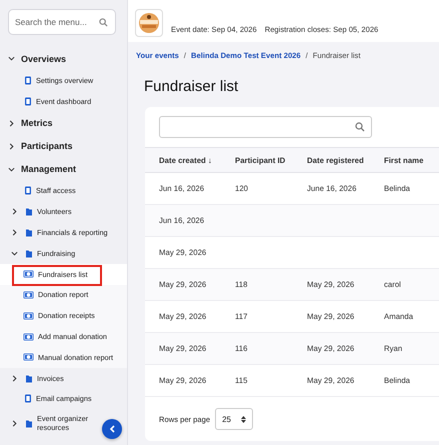  I want to click on chevron-left-icon, so click(112, 429).